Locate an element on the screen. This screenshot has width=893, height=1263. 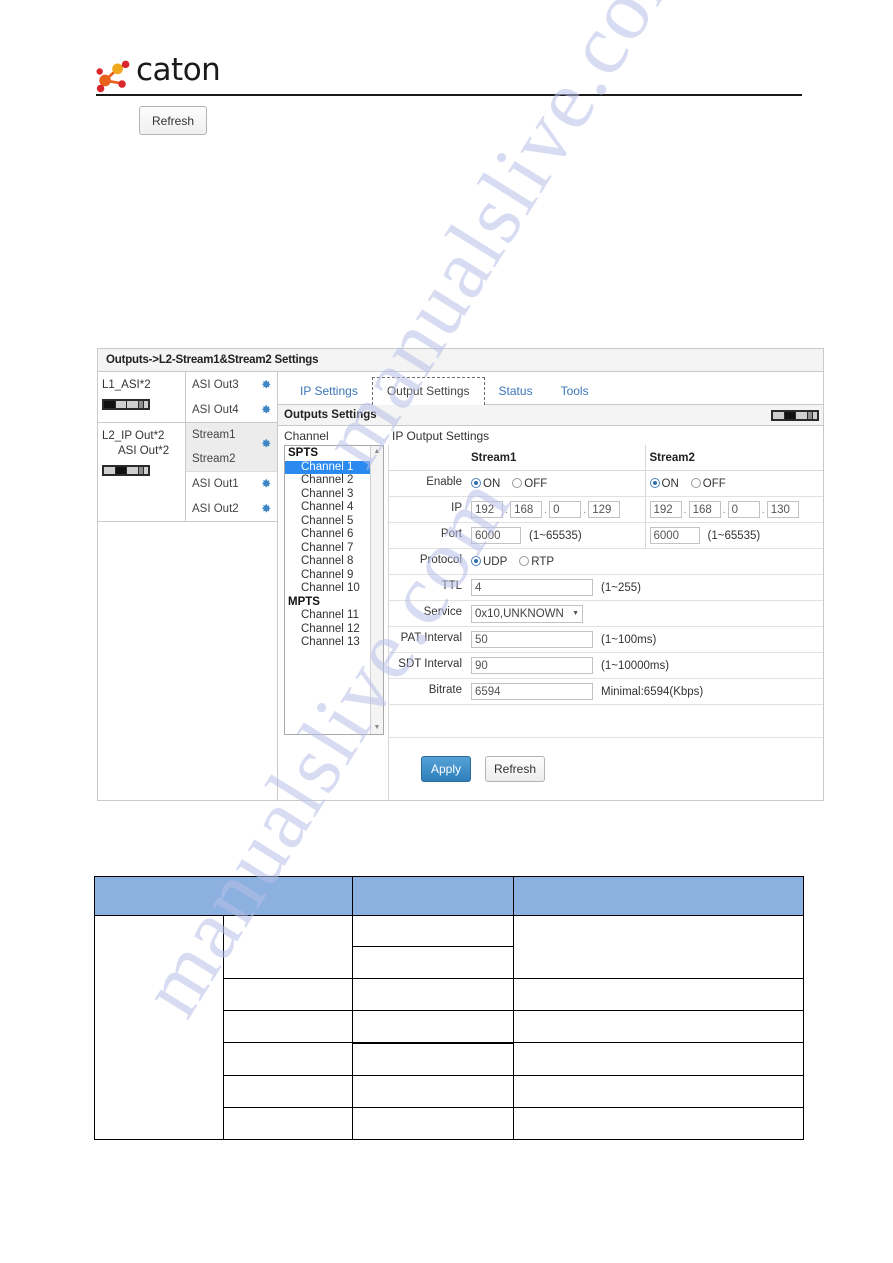
device-l2-name: L2_IP Out*2 is located at coordinates (133, 436).